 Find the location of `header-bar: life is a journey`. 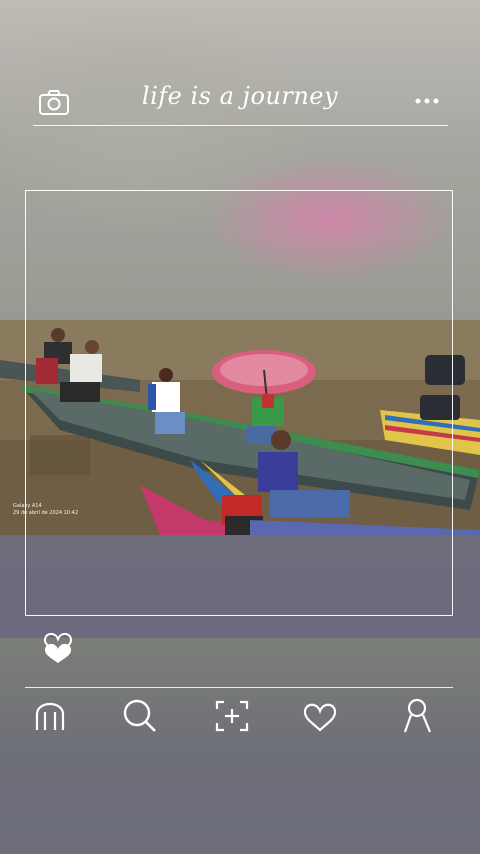

header-bar: life is a journey is located at coordinates (240, 102).